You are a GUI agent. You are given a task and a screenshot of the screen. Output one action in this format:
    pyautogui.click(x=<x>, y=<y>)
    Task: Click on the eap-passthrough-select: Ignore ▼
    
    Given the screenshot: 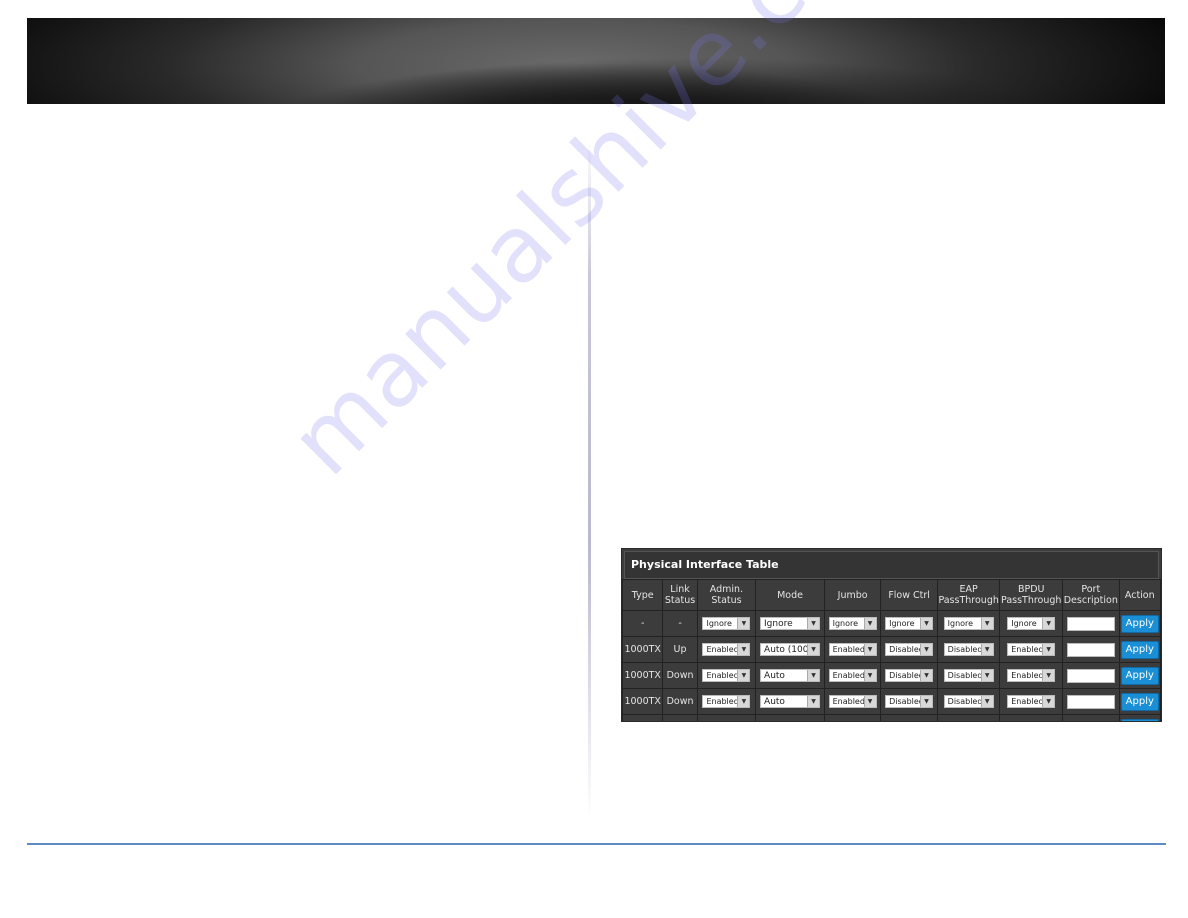 What is the action you would take?
    pyautogui.click(x=968, y=623)
    